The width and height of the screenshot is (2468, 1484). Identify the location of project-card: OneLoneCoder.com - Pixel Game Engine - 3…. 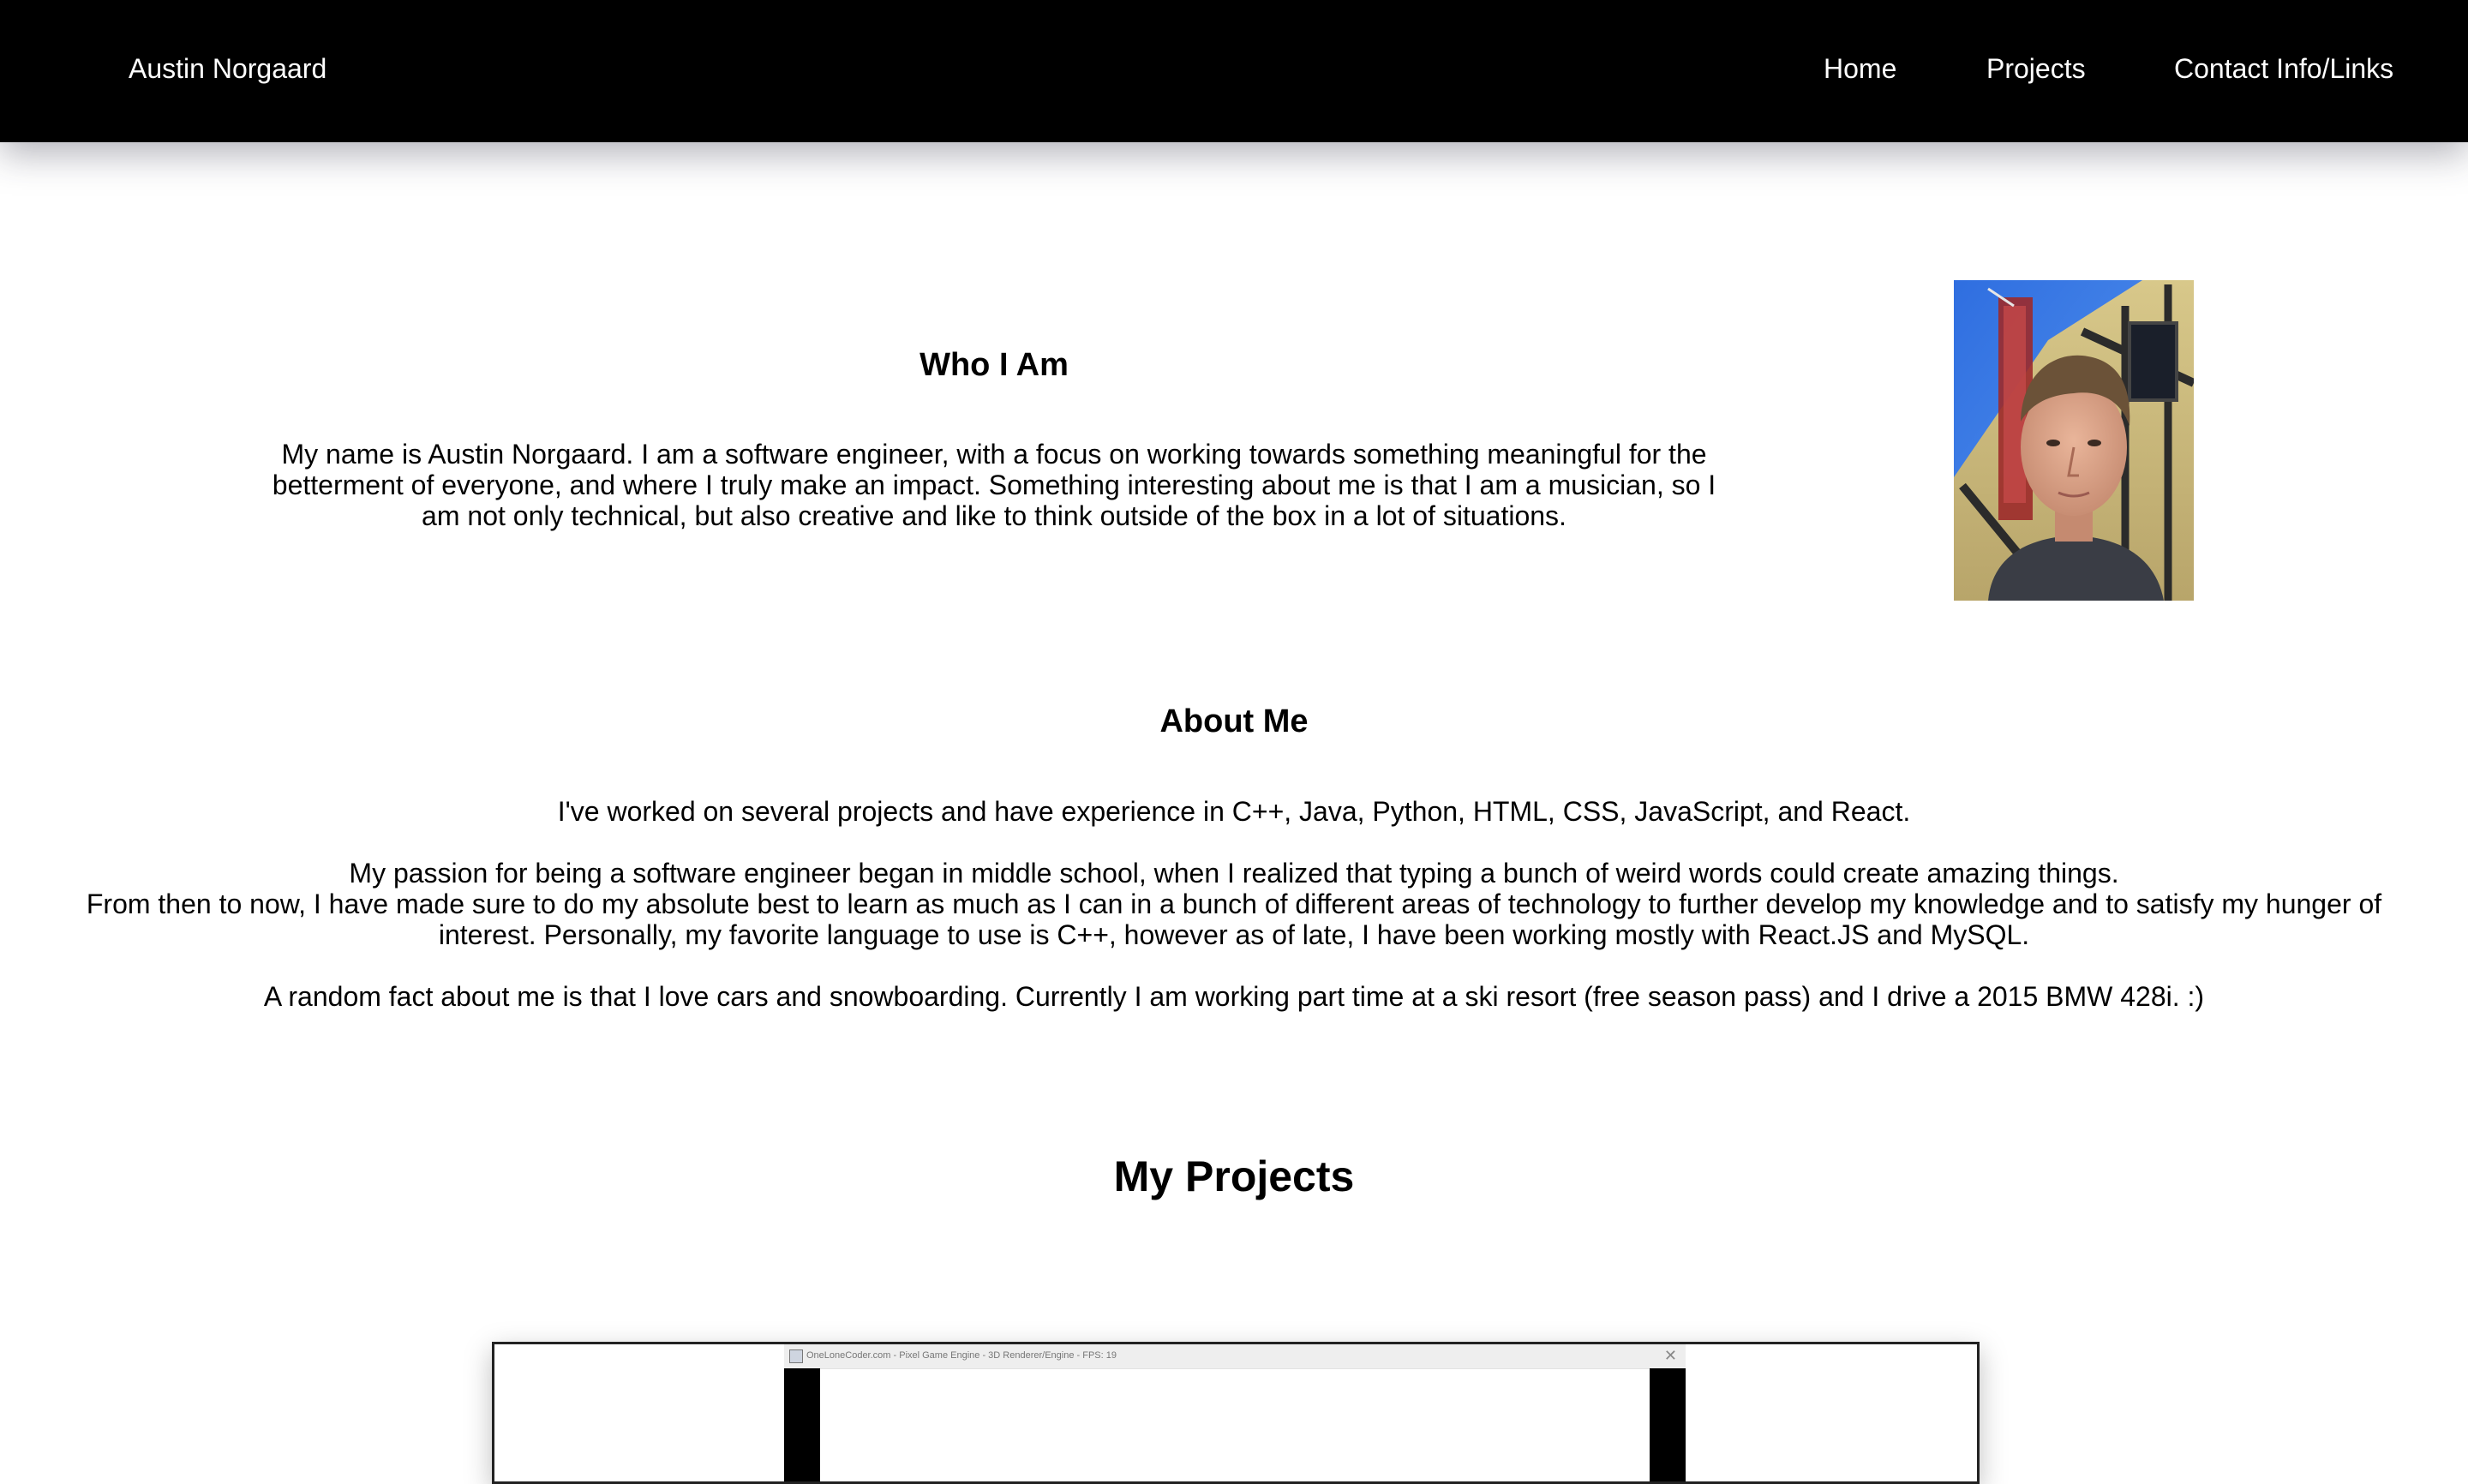
(1236, 1413).